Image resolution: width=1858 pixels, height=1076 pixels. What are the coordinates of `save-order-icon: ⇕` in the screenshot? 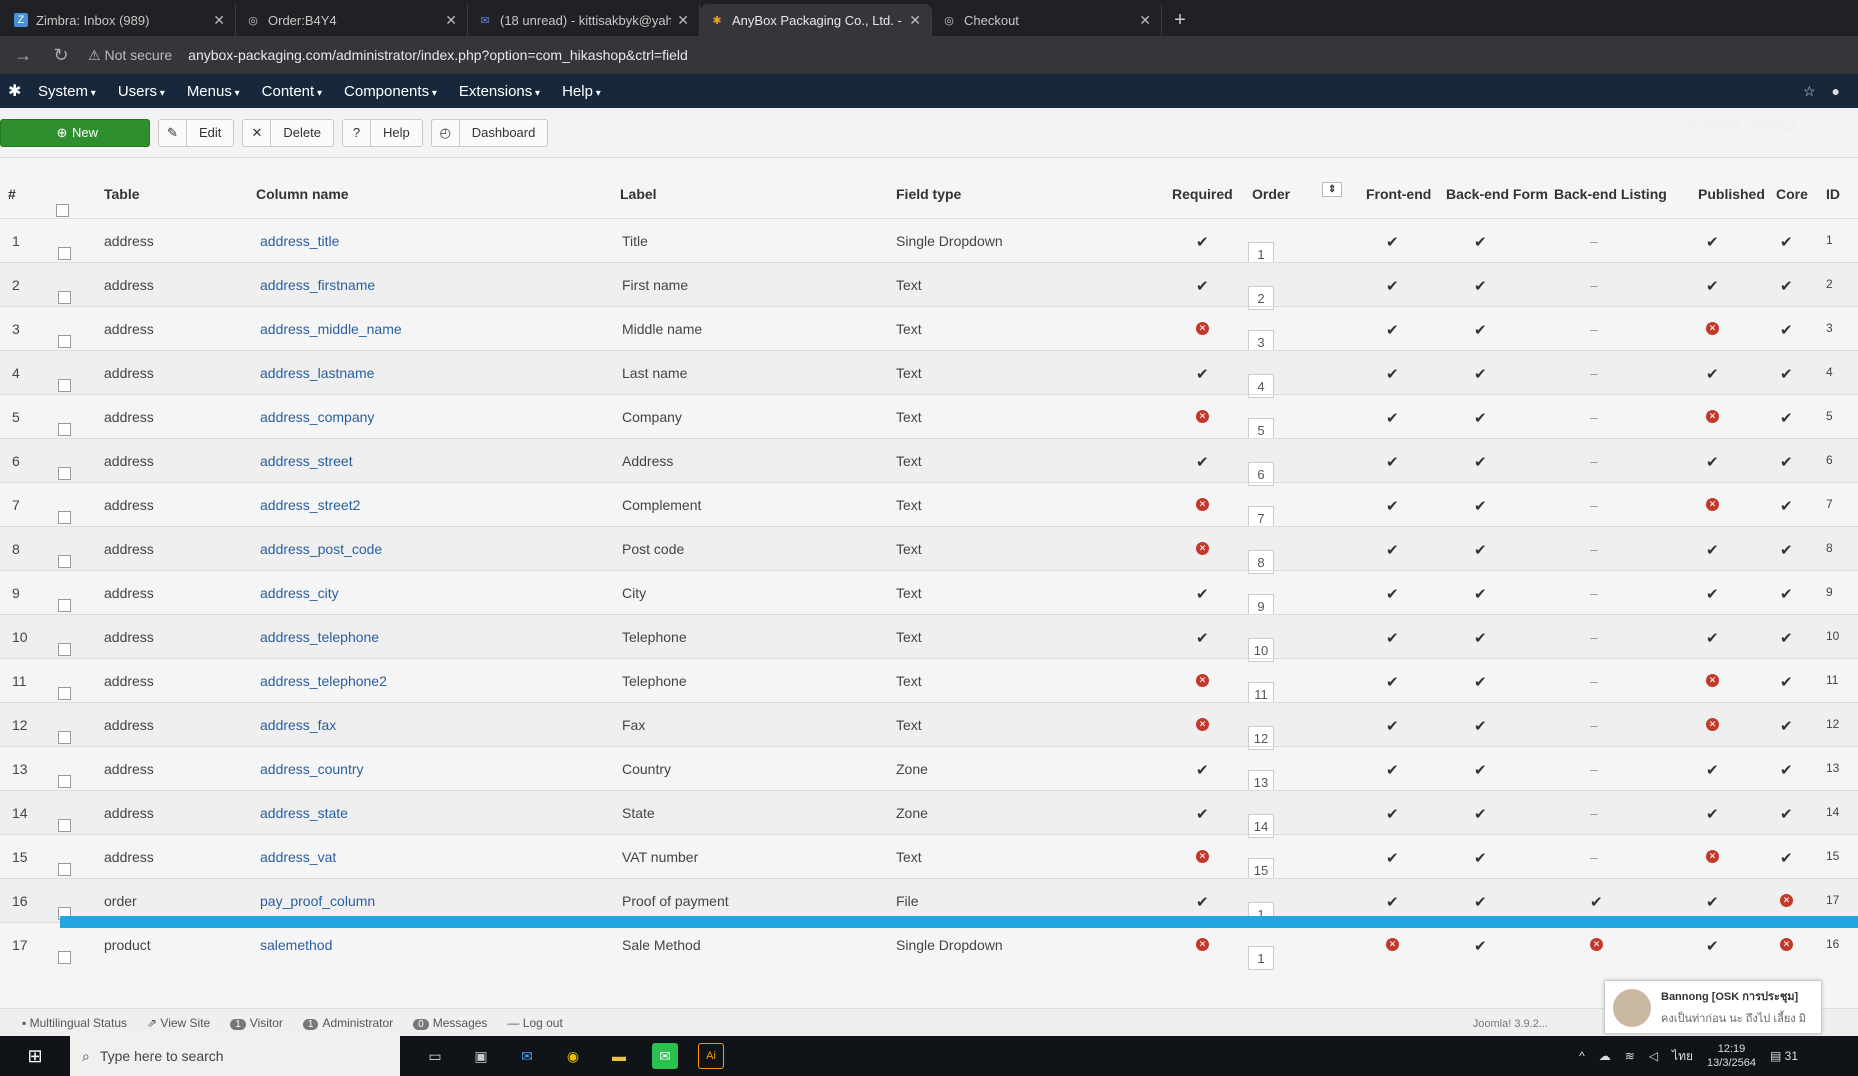 It's located at (1332, 189).